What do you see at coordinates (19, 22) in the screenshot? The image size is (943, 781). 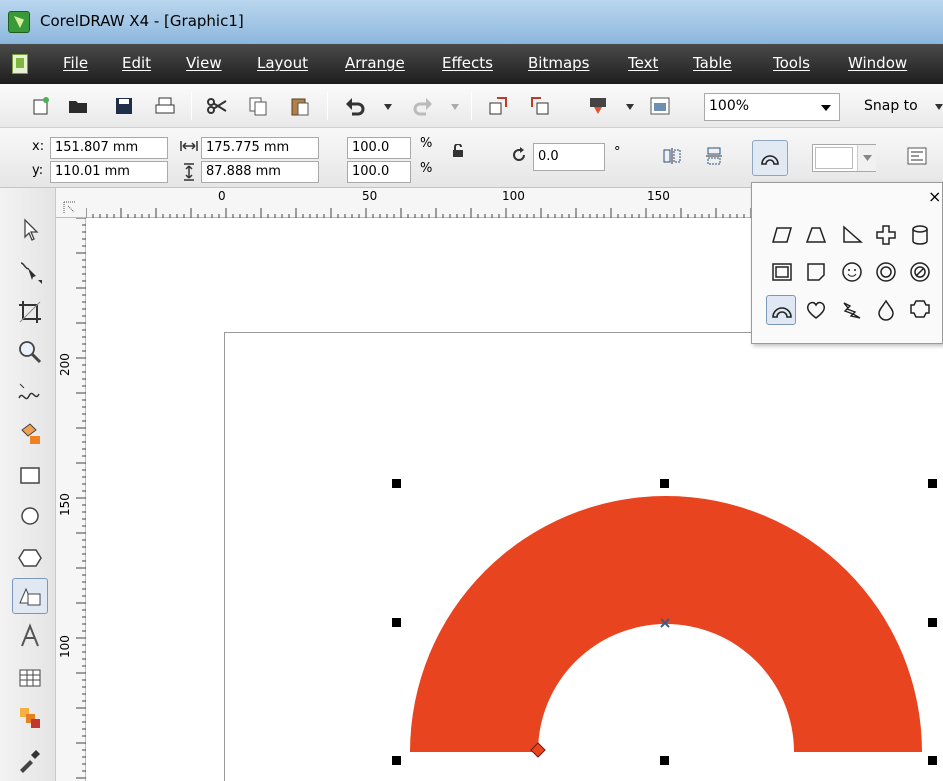 I see `coreldraw-app-icon` at bounding box center [19, 22].